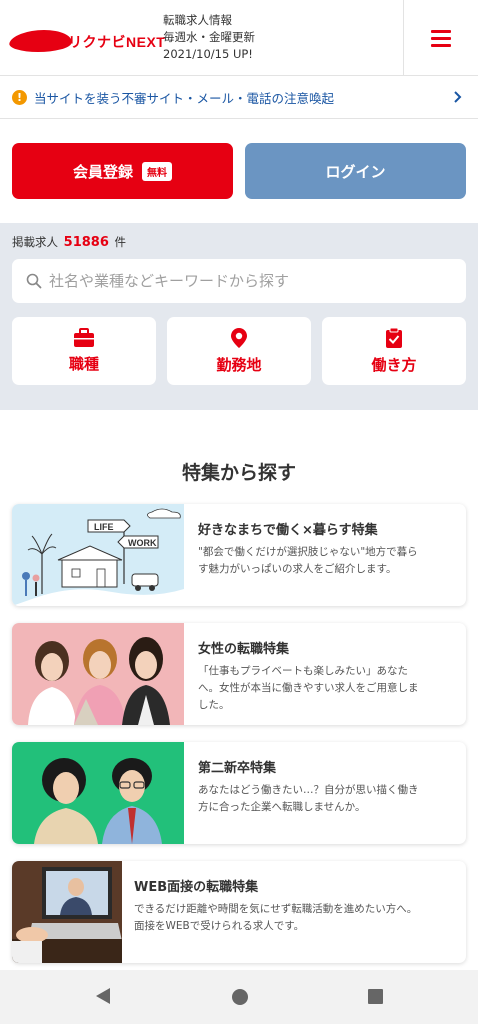 This screenshot has width=478, height=1024. What do you see at coordinates (104, 527) in the screenshot?
I see `thumb-sign-life: LIFE` at bounding box center [104, 527].